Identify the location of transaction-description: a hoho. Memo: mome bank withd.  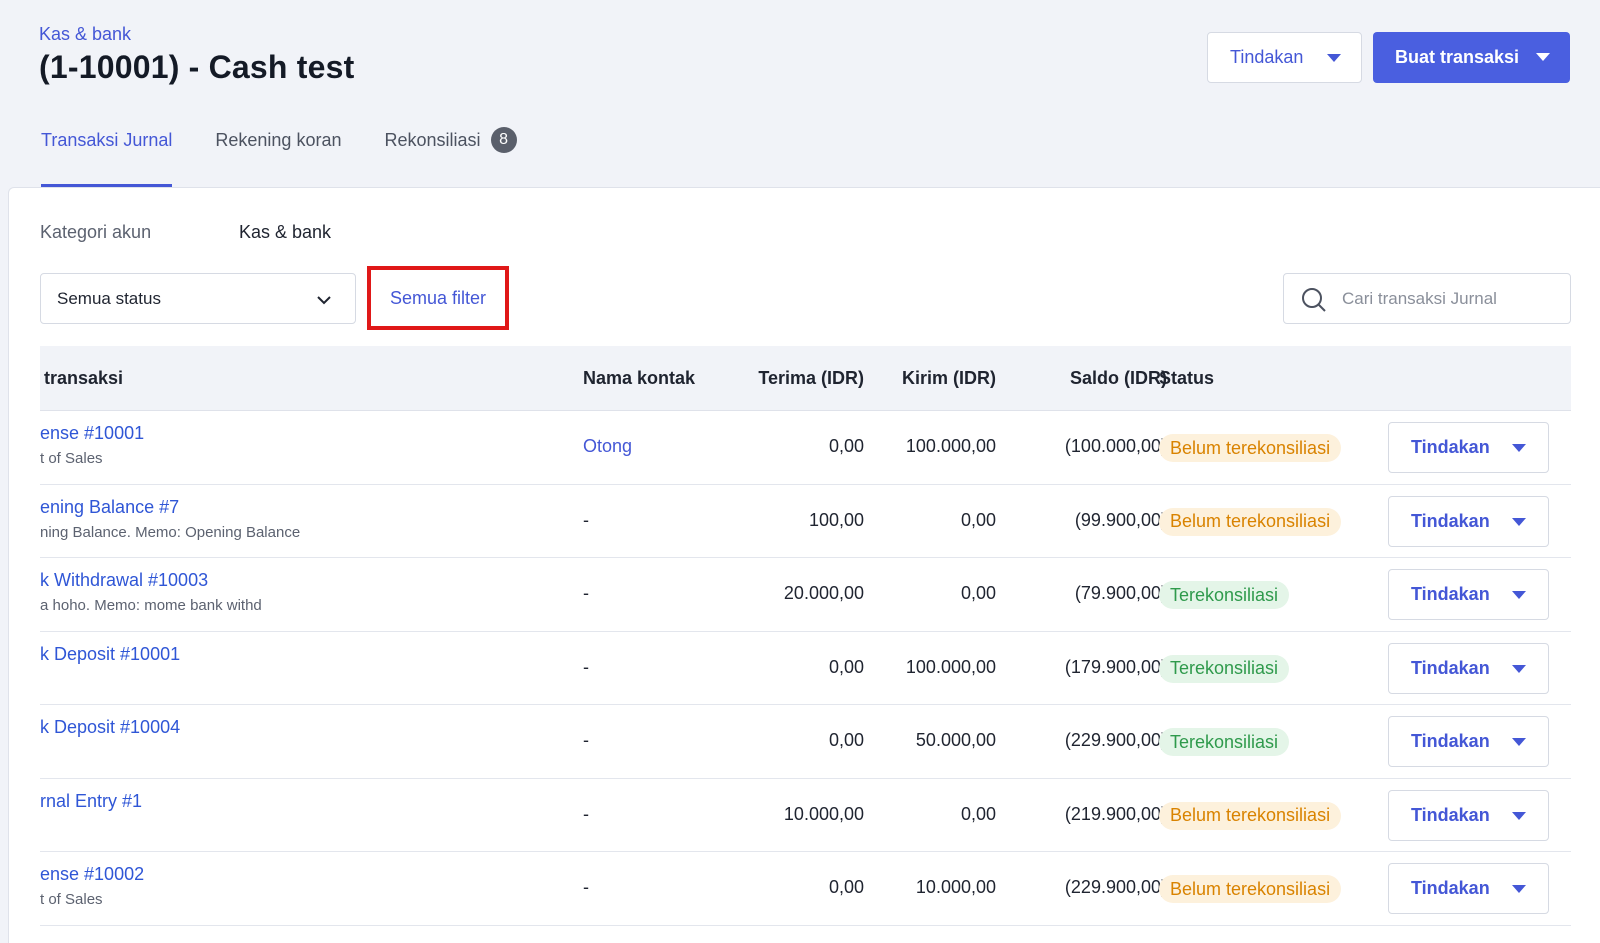
(151, 605).